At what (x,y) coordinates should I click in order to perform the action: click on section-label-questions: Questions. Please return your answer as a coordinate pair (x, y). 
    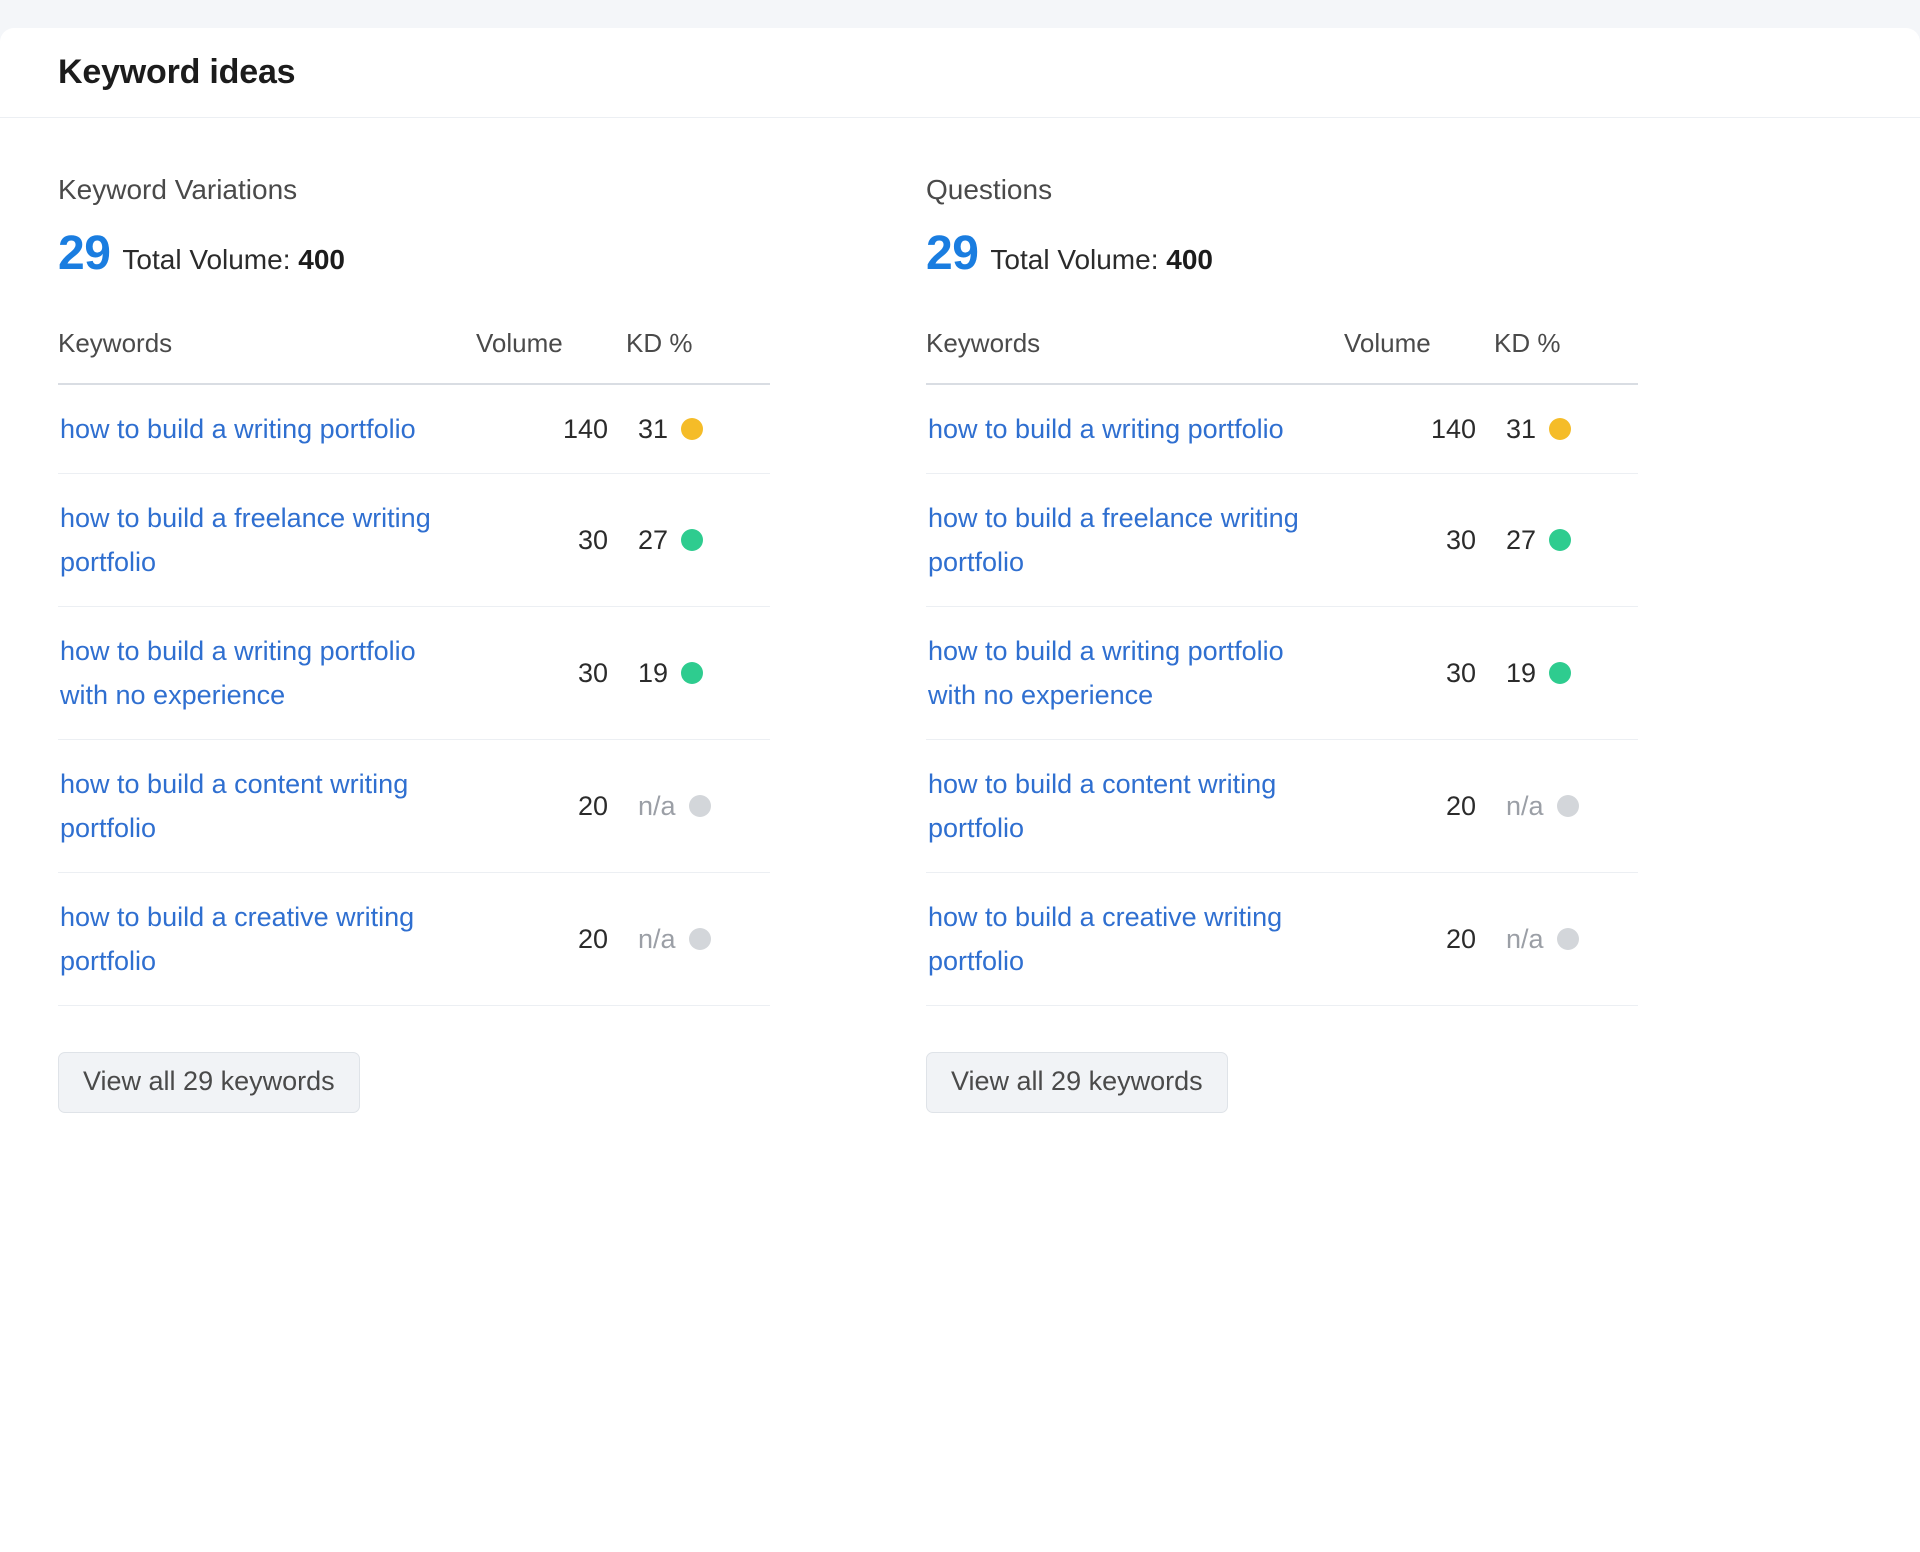
    Looking at the image, I should click on (989, 189).